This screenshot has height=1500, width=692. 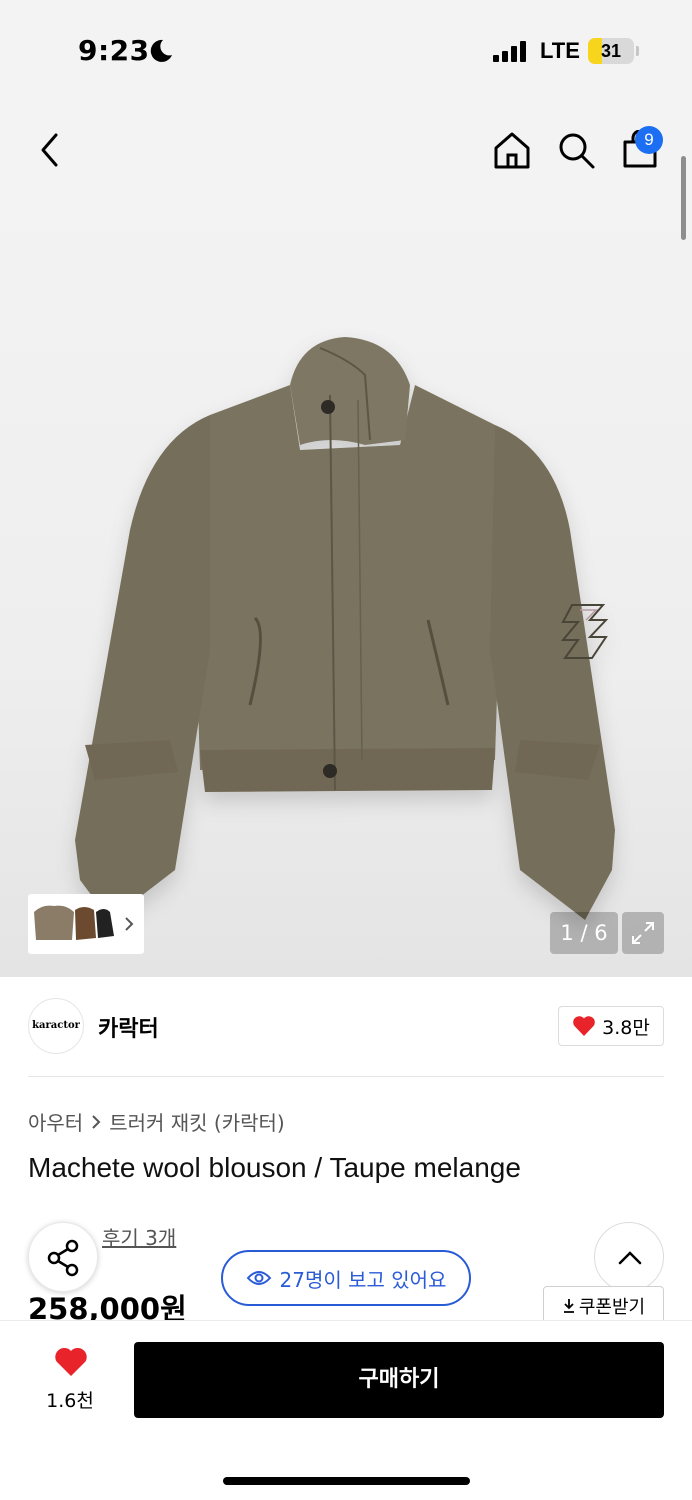 What do you see at coordinates (683, 198) in the screenshot?
I see `scroll-indicator` at bounding box center [683, 198].